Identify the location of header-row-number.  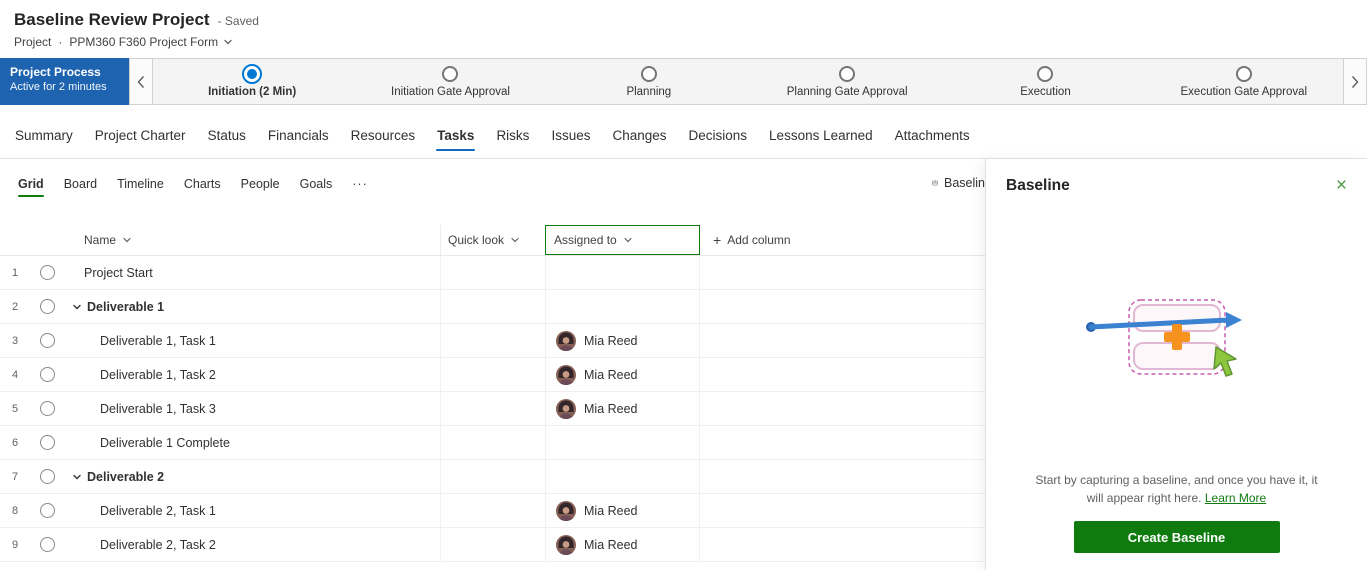
(15, 240).